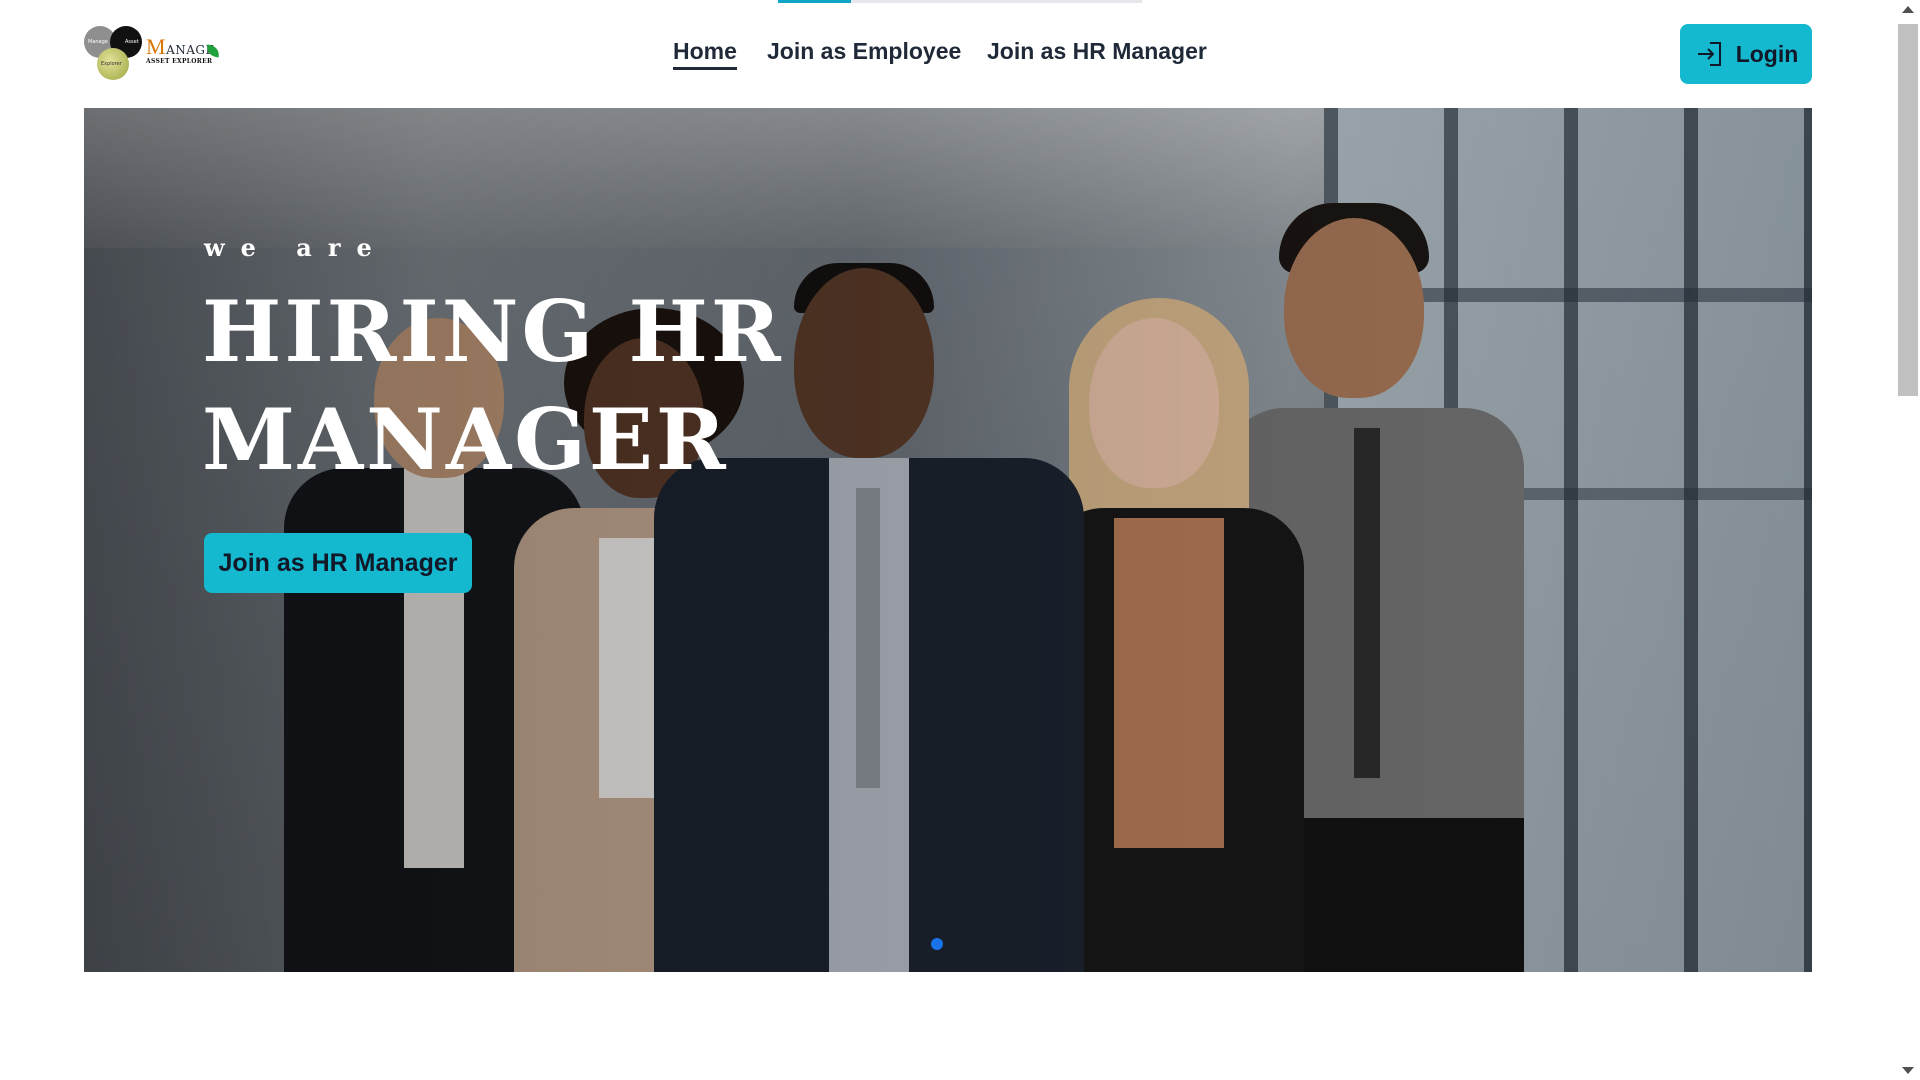 The width and height of the screenshot is (1920, 1080). I want to click on scroll-up-arrow-icon, so click(1908, 9).